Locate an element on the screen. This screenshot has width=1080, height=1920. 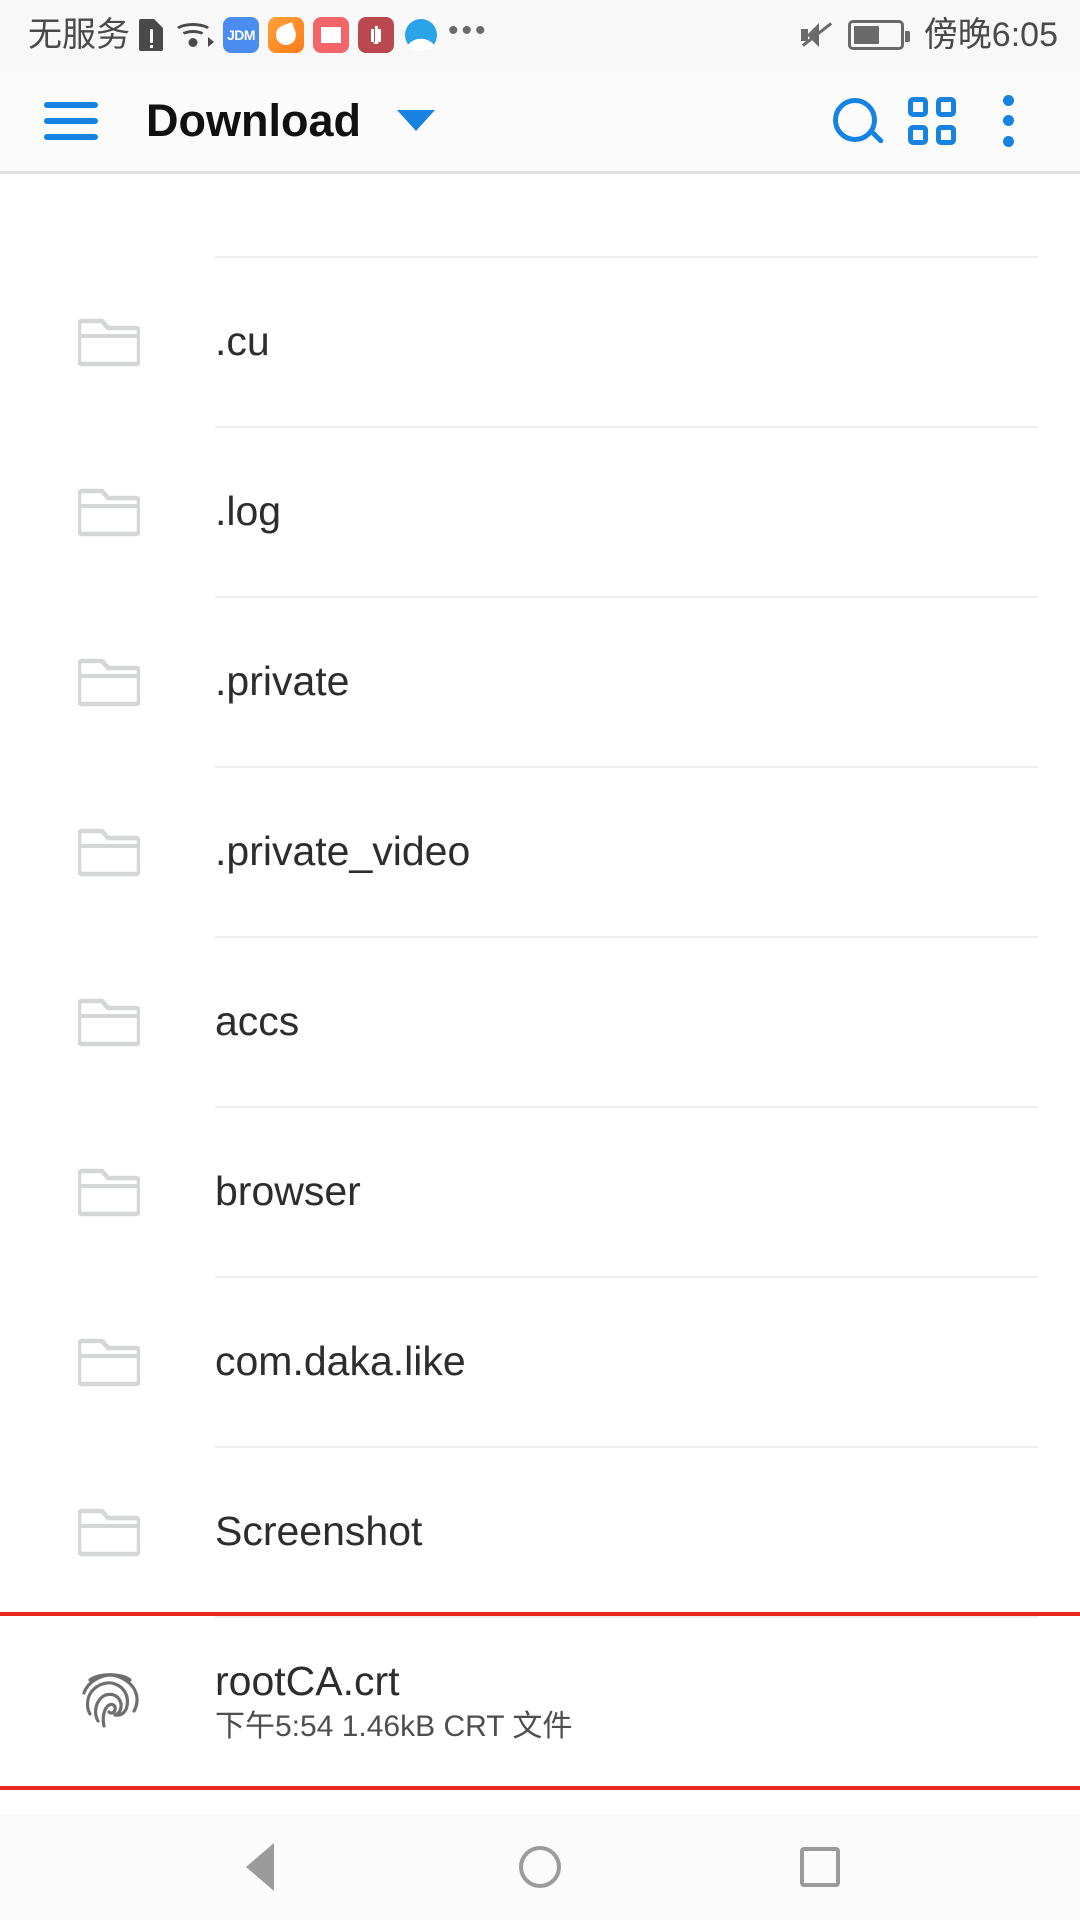
search-button is located at coordinates (856, 121).